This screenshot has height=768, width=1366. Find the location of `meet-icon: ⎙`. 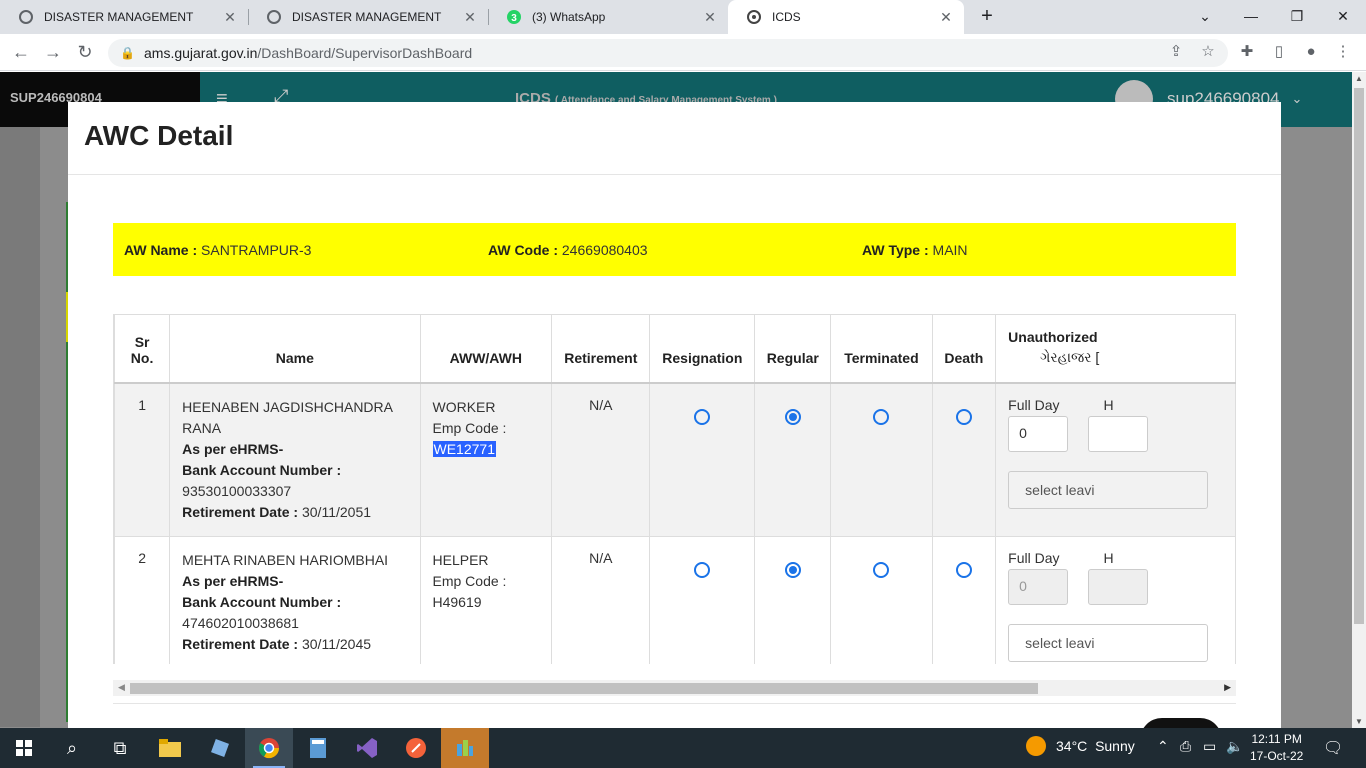

meet-icon: ⎙ is located at coordinates (1185, 746).